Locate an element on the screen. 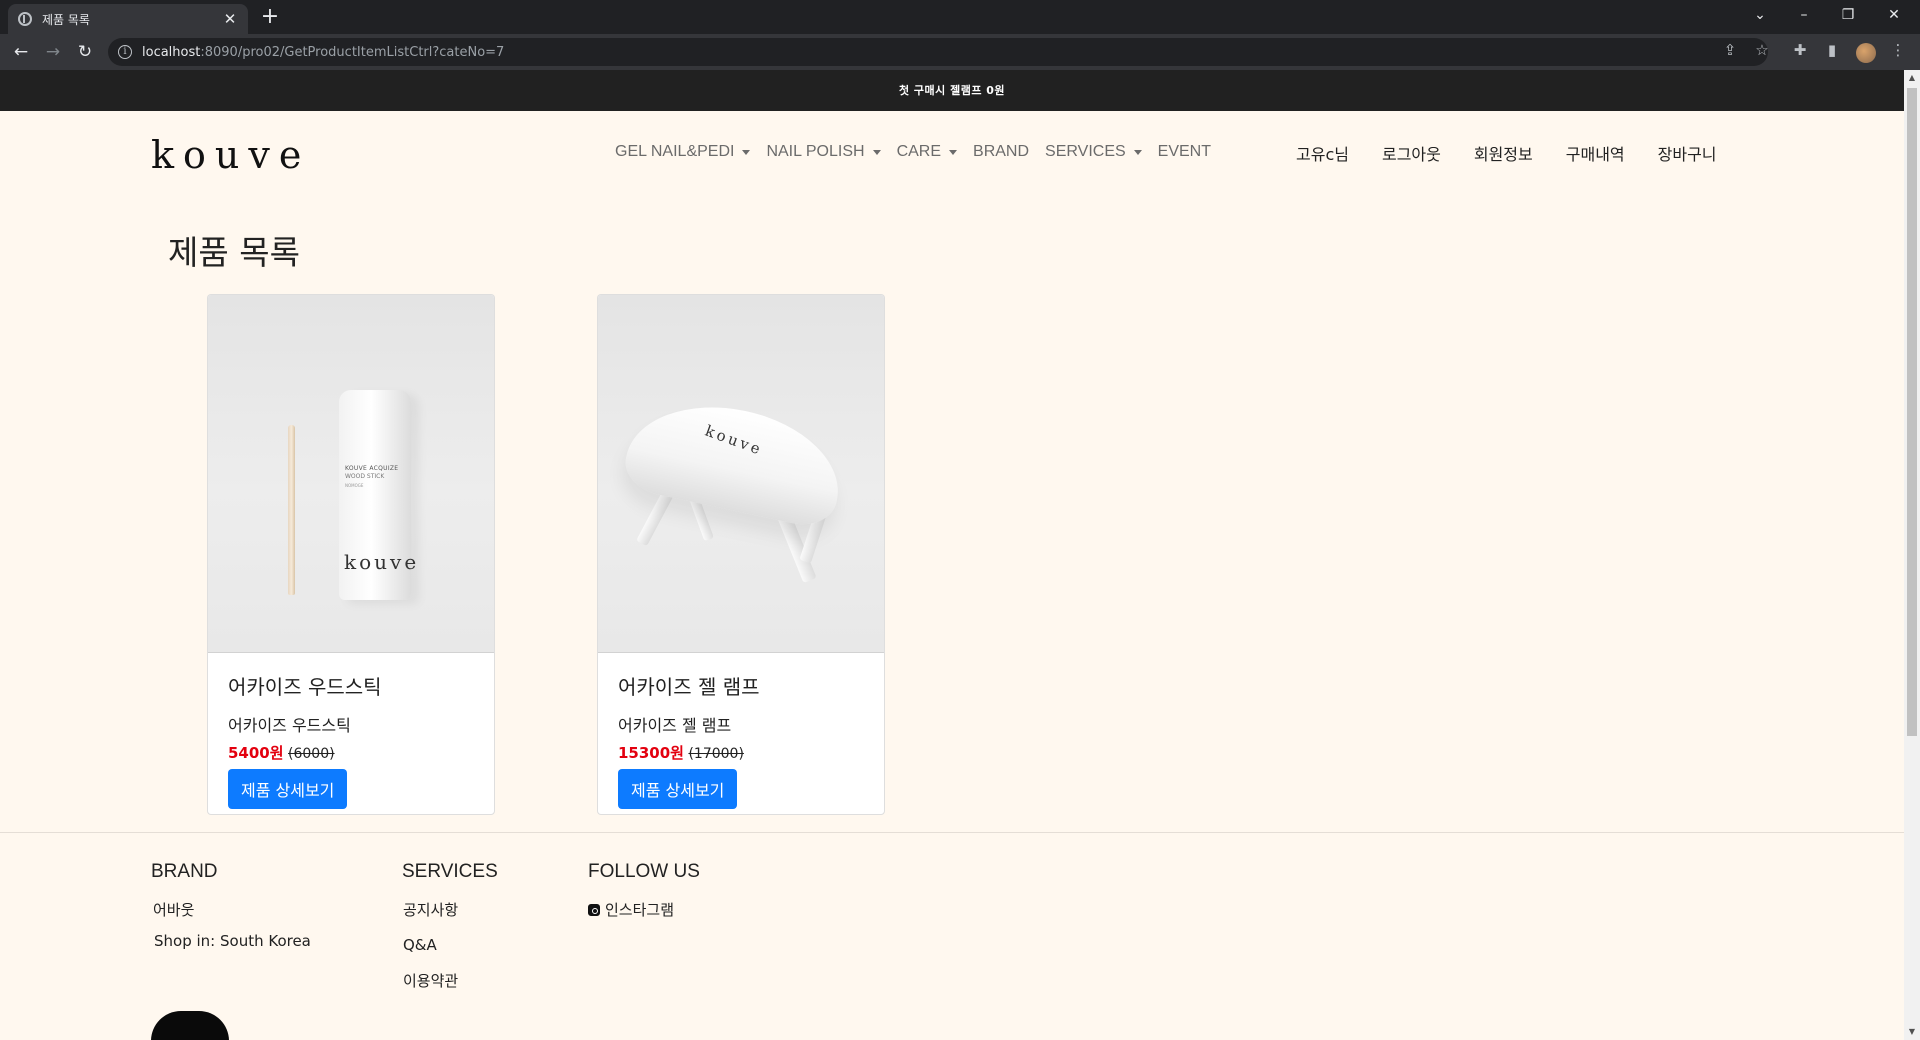  page-title: 제품 목록 is located at coordinates (234, 252).